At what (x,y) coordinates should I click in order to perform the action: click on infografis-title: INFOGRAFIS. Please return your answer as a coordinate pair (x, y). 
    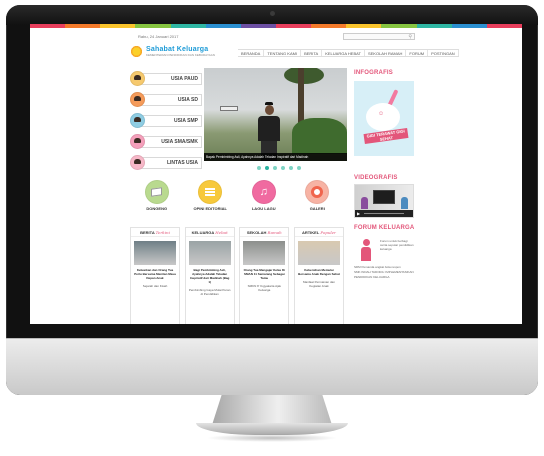
    Looking at the image, I should click on (373, 73).